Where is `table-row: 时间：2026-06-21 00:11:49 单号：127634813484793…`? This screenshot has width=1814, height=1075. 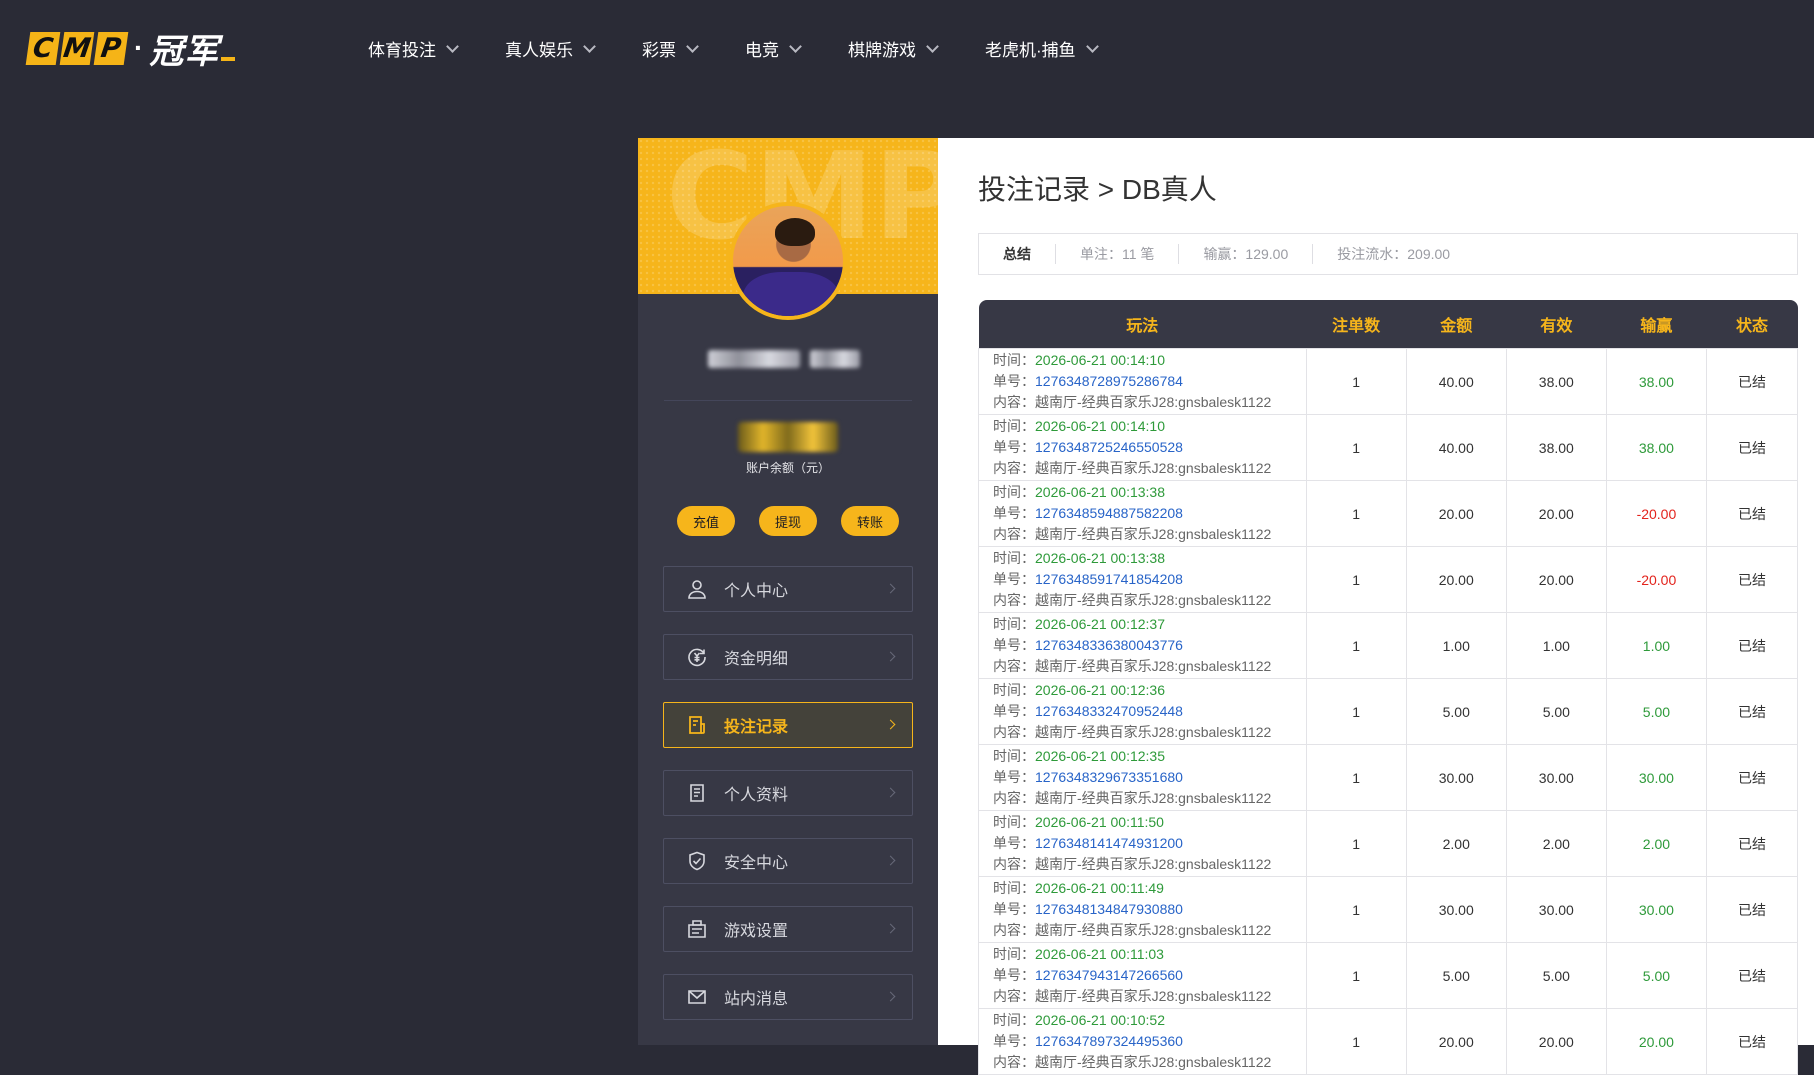 table-row: 时间：2026-06-21 00:11:49 单号：127634813484793… is located at coordinates (1388, 909).